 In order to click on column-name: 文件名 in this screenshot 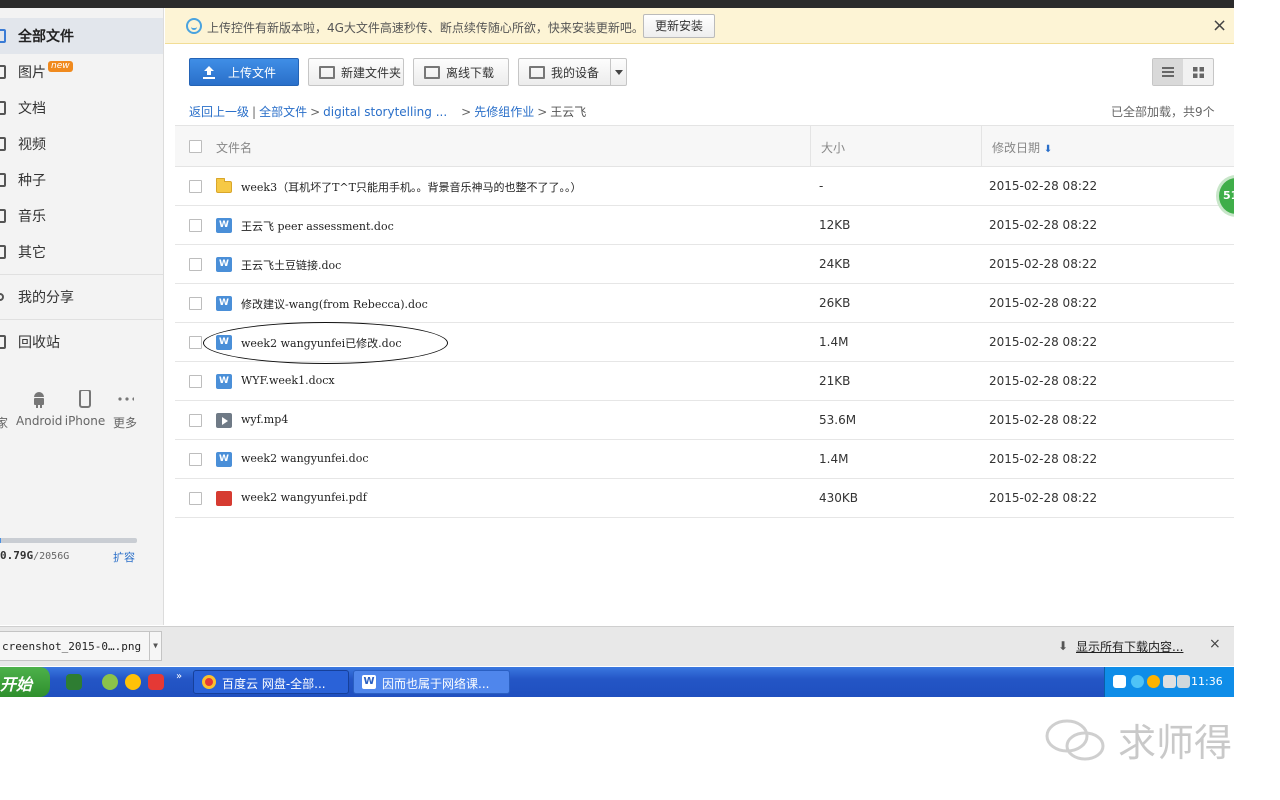, I will do `click(234, 147)`.